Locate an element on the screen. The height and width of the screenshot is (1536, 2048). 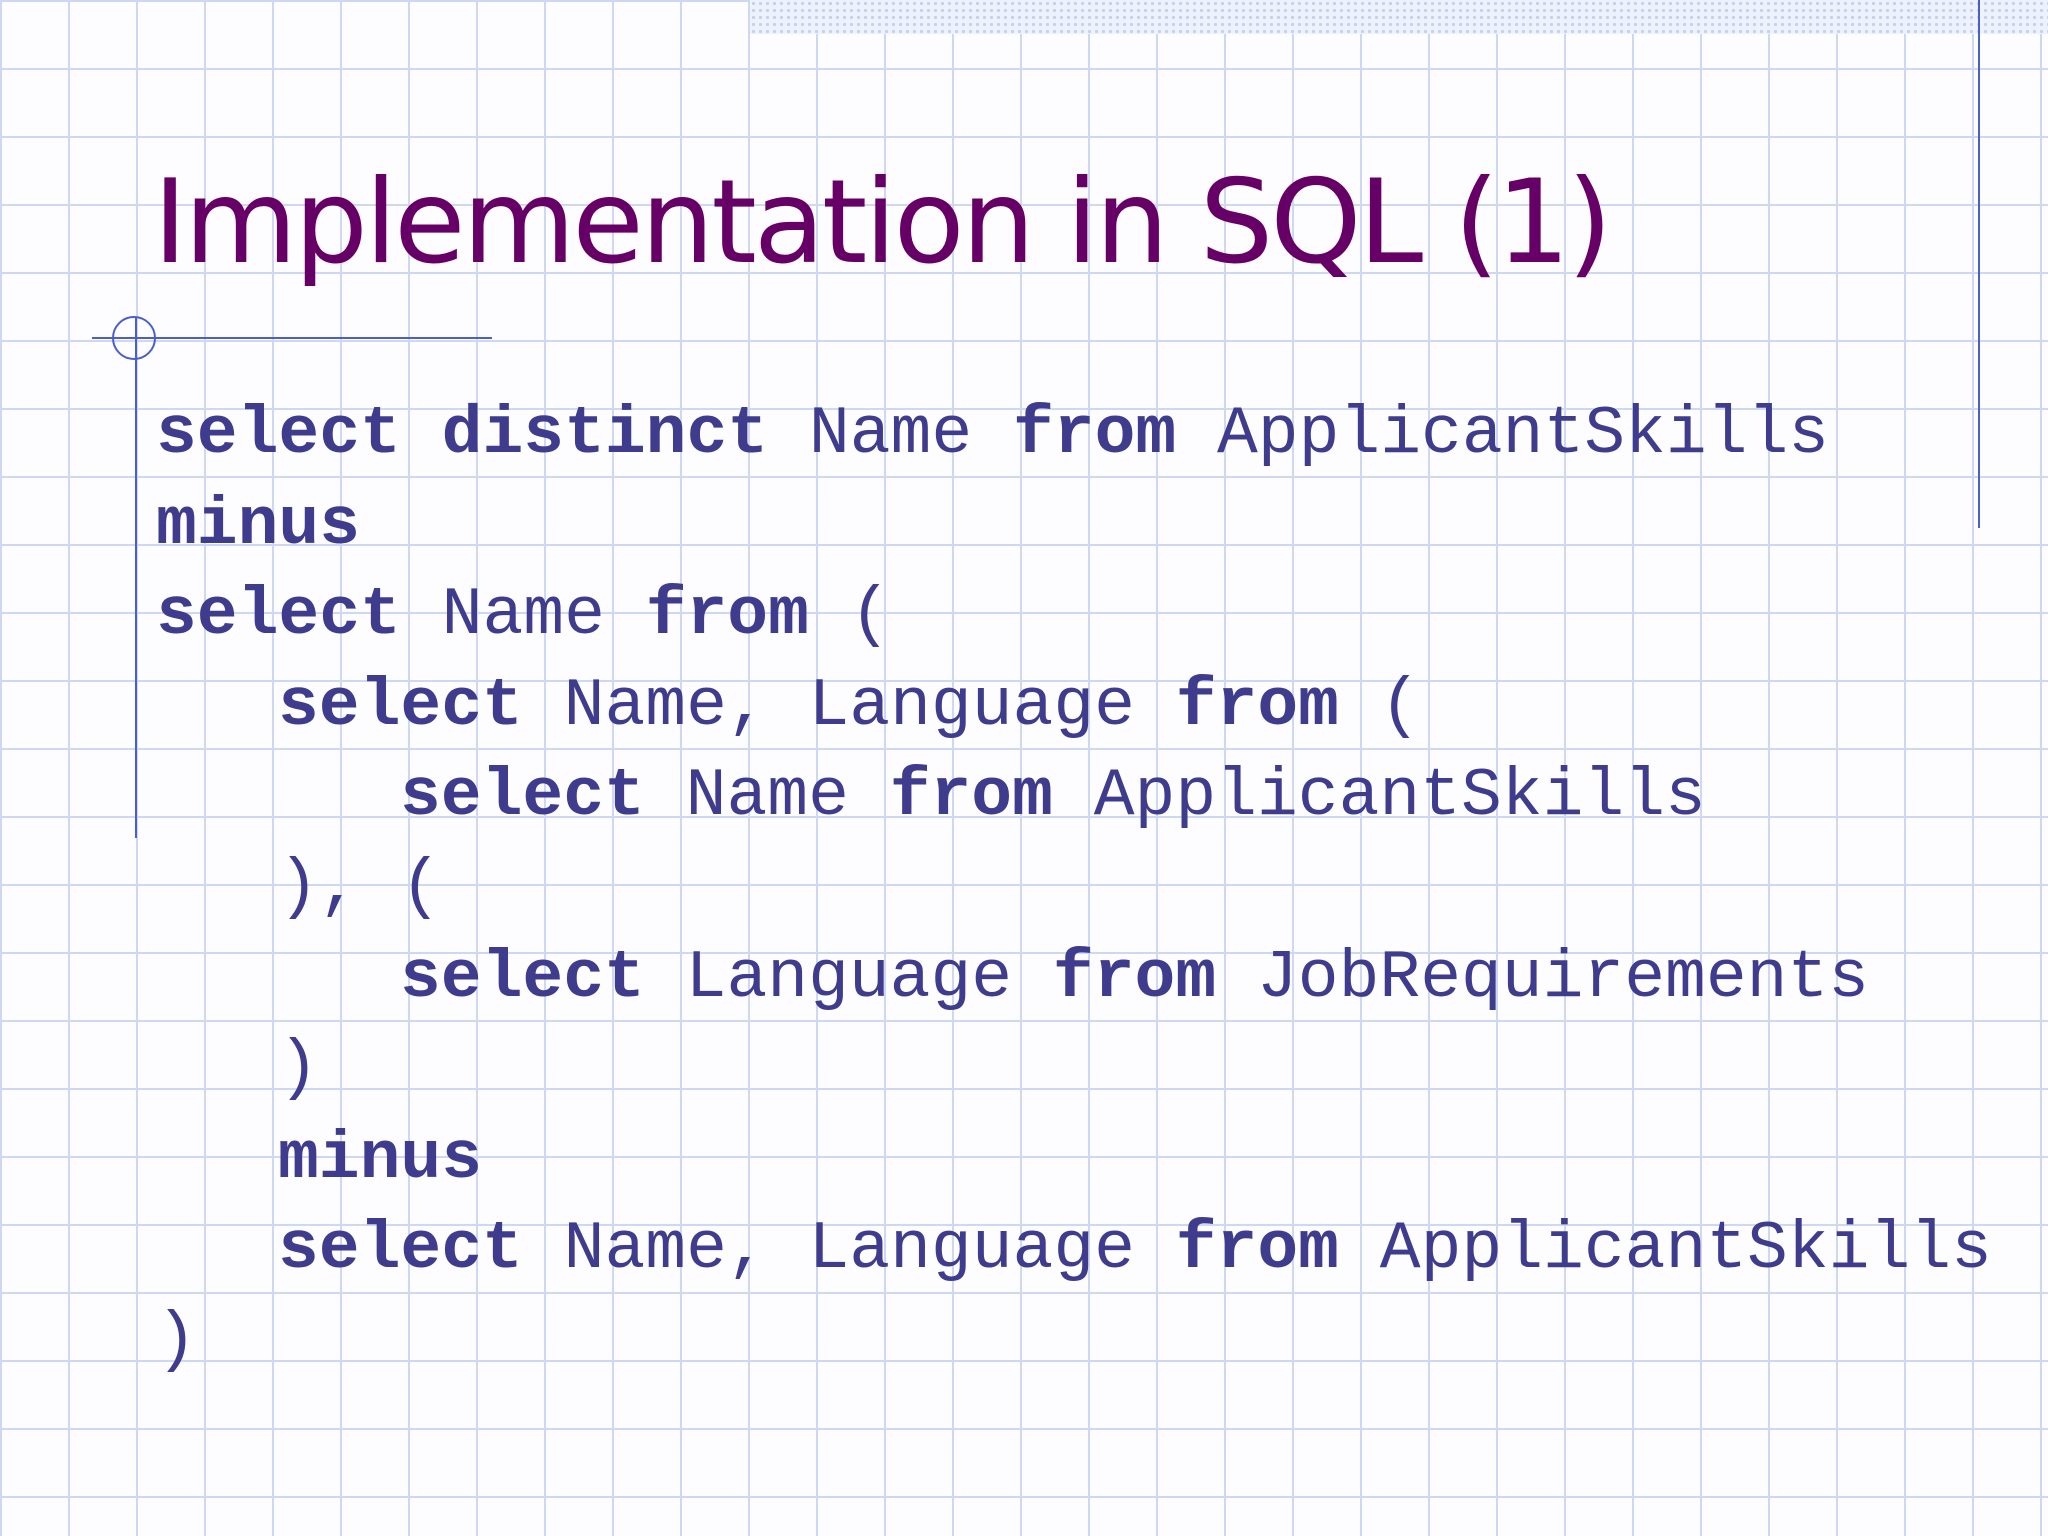
code-line: select Name, Language from ( is located at coordinates (1074, 707).